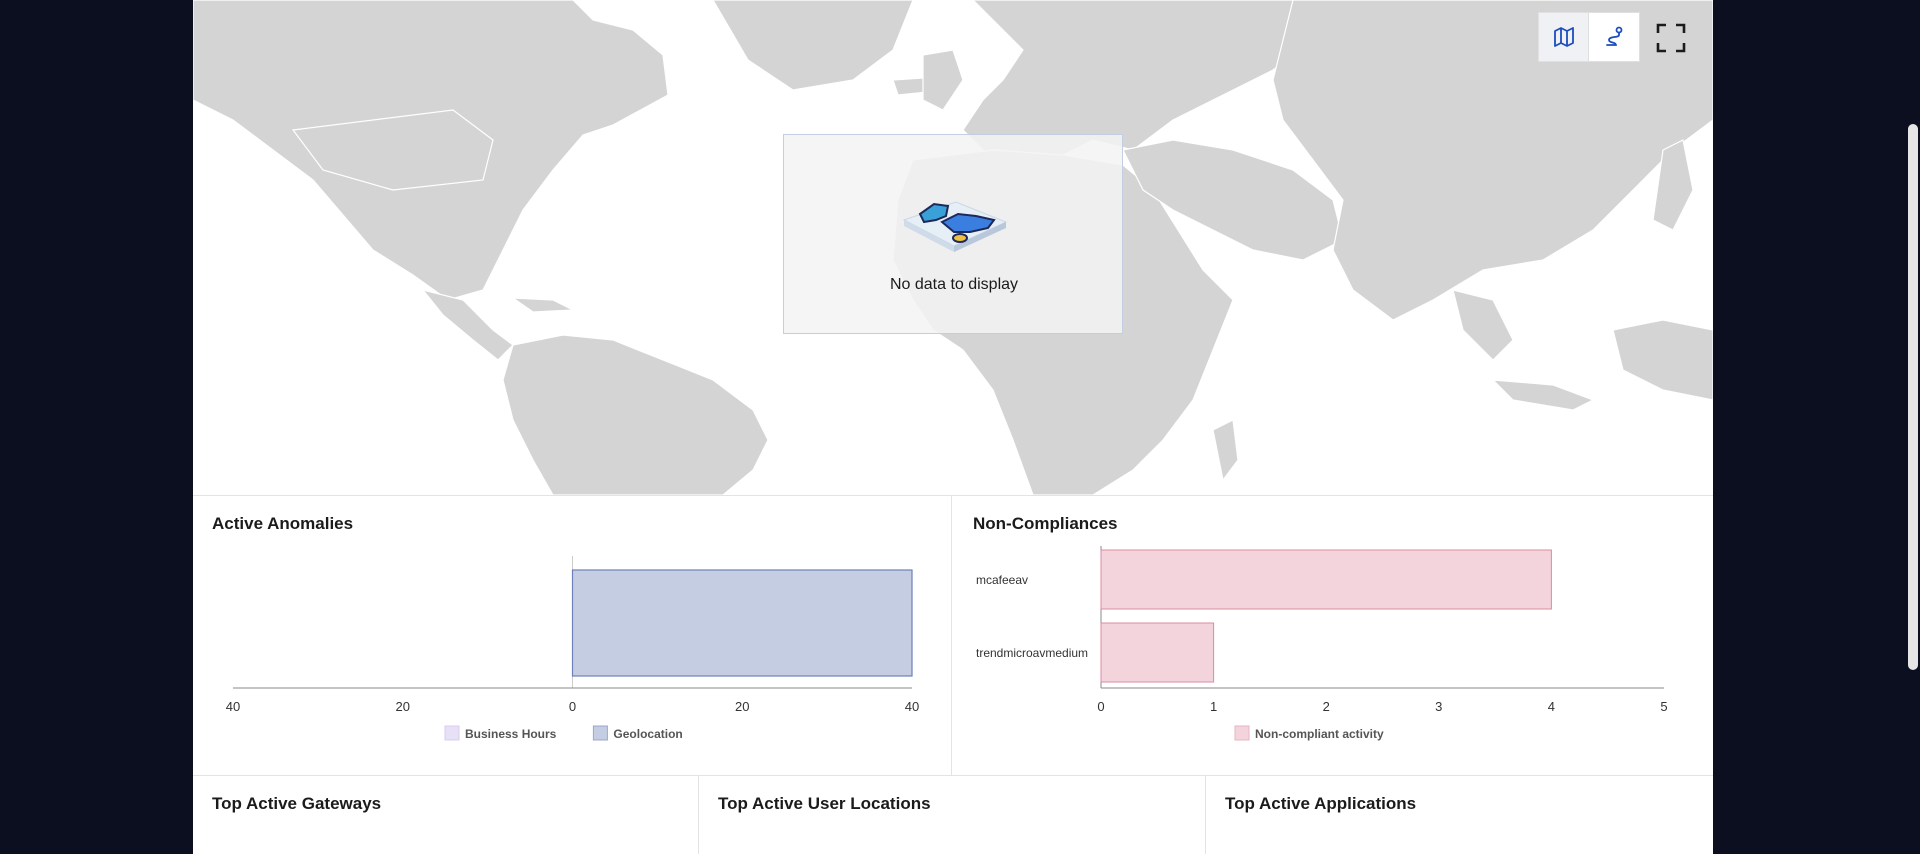 This screenshot has width=1920, height=854. I want to click on top-applications-panel: Top Active Applications, so click(1459, 814).